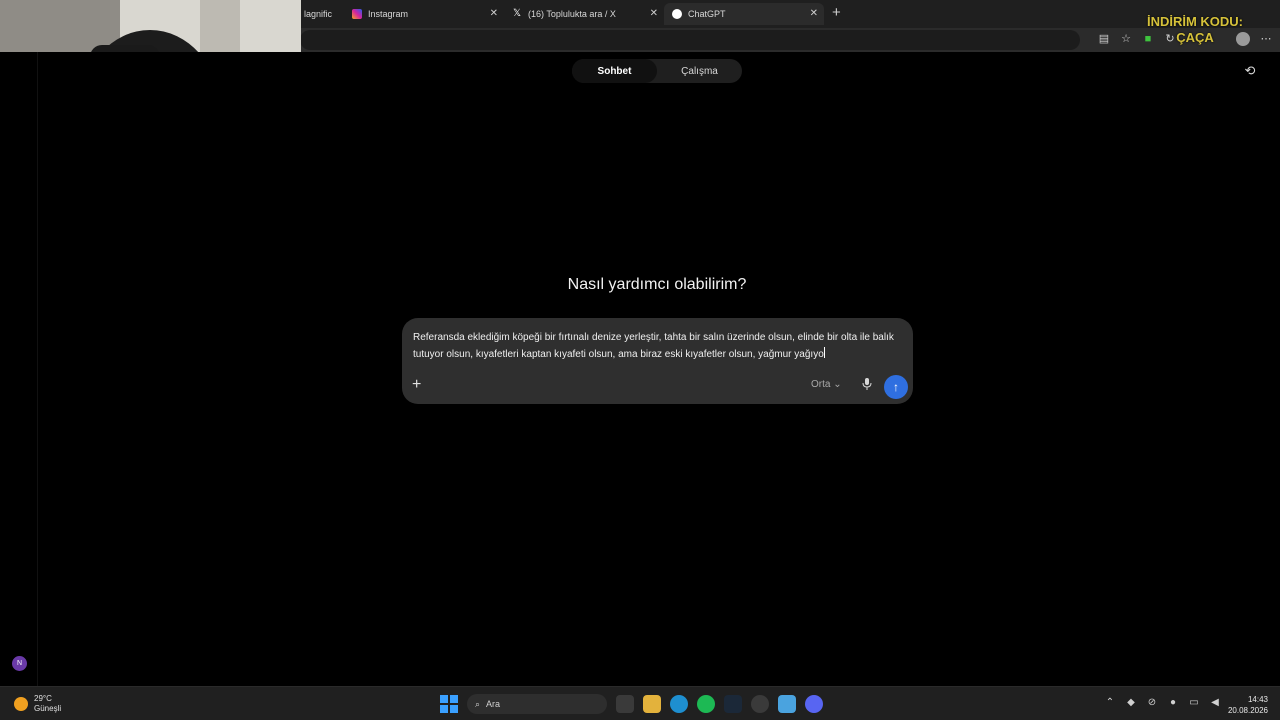 This screenshot has width=1280, height=720. I want to click on tab-instagram: Instagram ✕, so click(424, 14).